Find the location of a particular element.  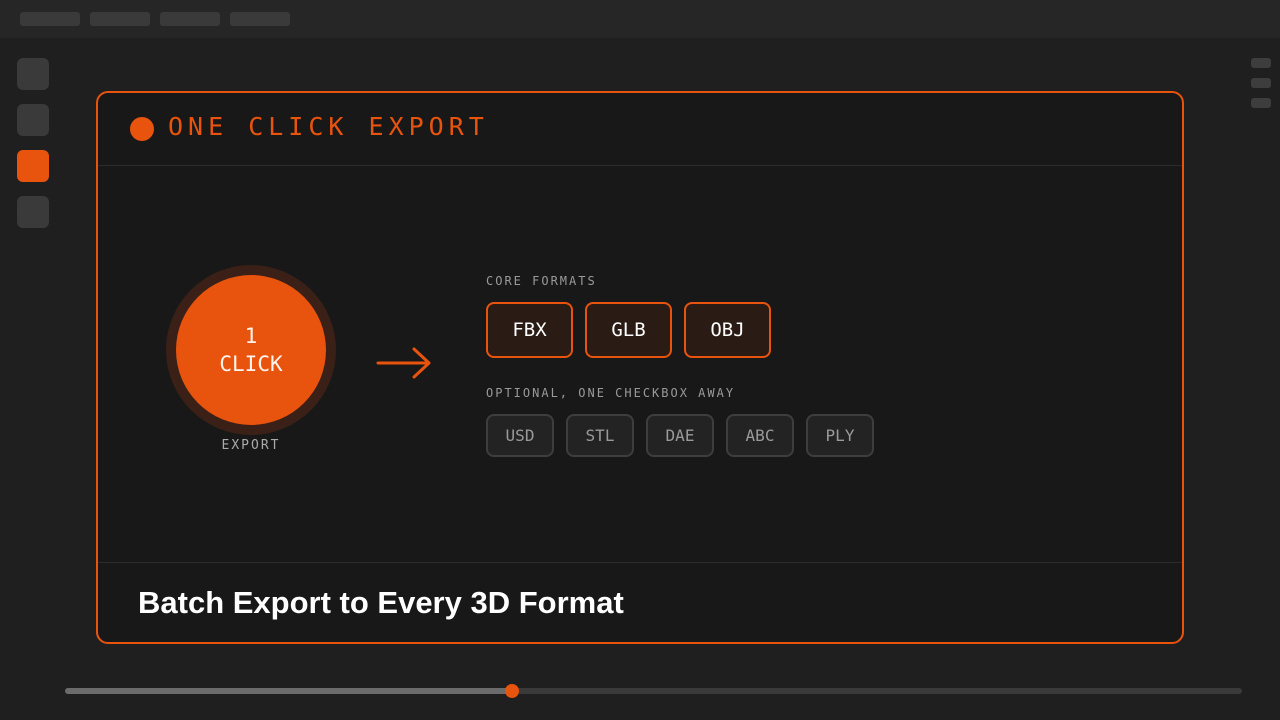

format-chip-abc: ABC is located at coordinates (760, 435).